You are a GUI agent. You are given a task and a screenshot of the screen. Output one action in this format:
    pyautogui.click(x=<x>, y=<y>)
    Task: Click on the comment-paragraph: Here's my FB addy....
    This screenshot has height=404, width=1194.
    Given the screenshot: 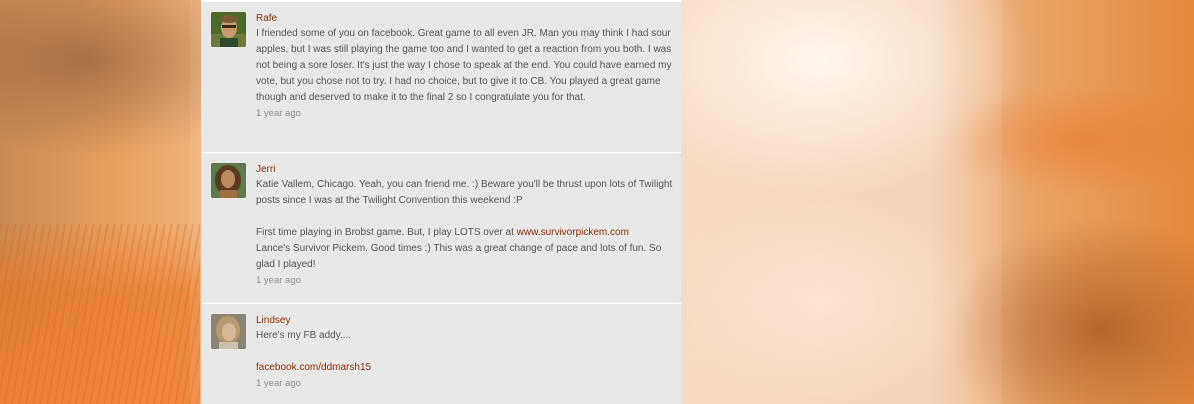 What is the action you would take?
    pyautogui.click(x=304, y=335)
    